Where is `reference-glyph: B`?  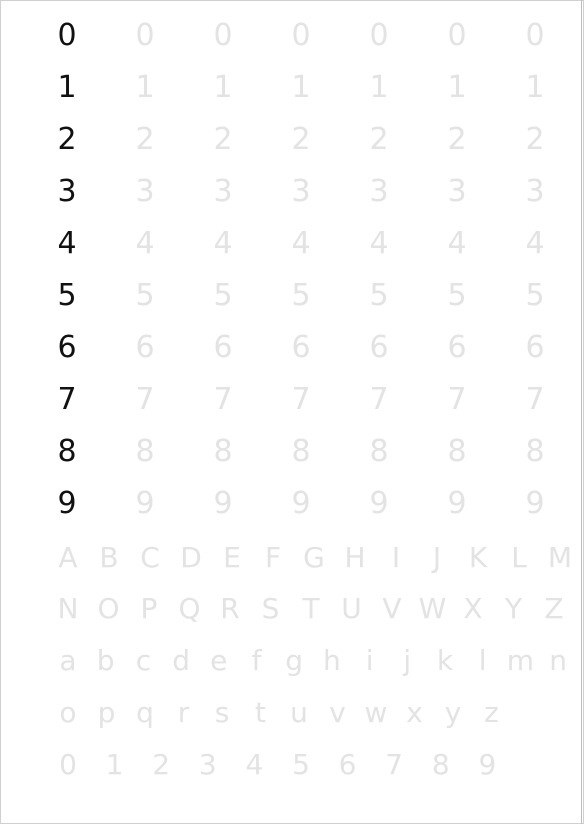 reference-glyph: B is located at coordinates (109, 557).